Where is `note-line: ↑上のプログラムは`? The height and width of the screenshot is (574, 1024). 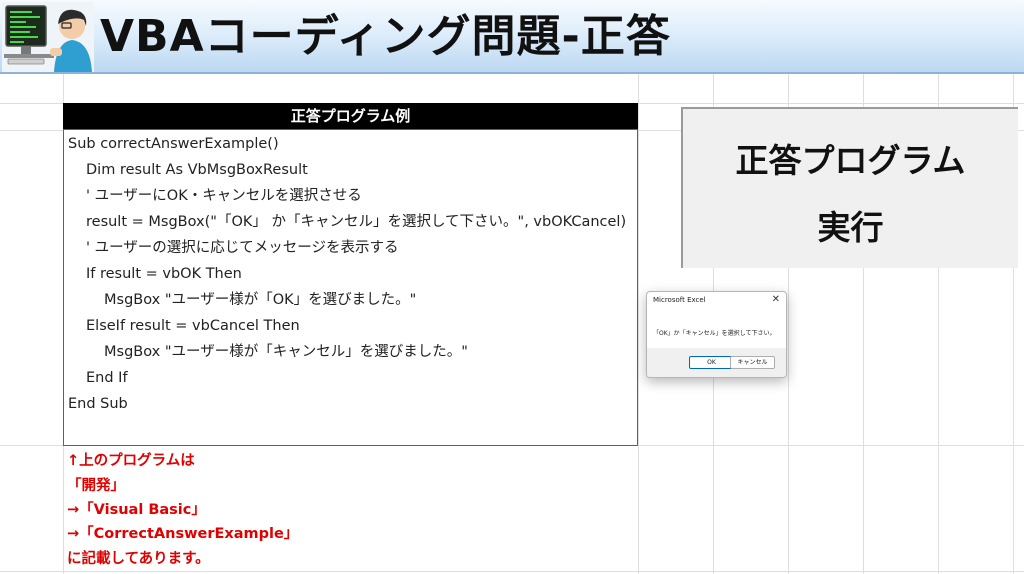
note-line: ↑上のプログラムは is located at coordinates (131, 461).